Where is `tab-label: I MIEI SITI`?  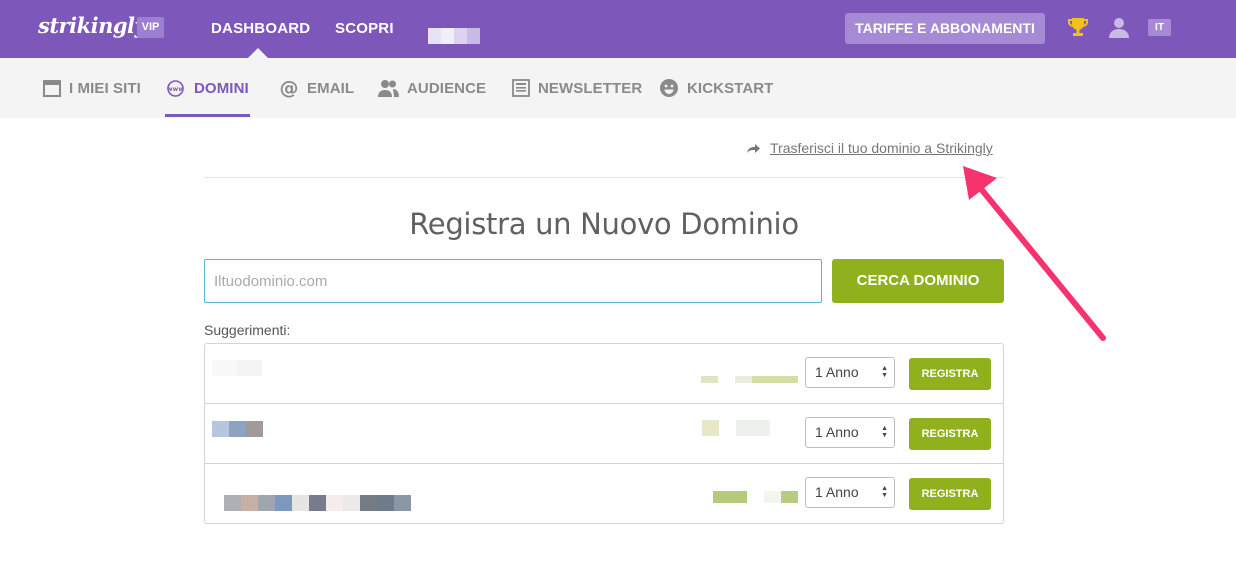 tab-label: I MIEI SITI is located at coordinates (105, 88).